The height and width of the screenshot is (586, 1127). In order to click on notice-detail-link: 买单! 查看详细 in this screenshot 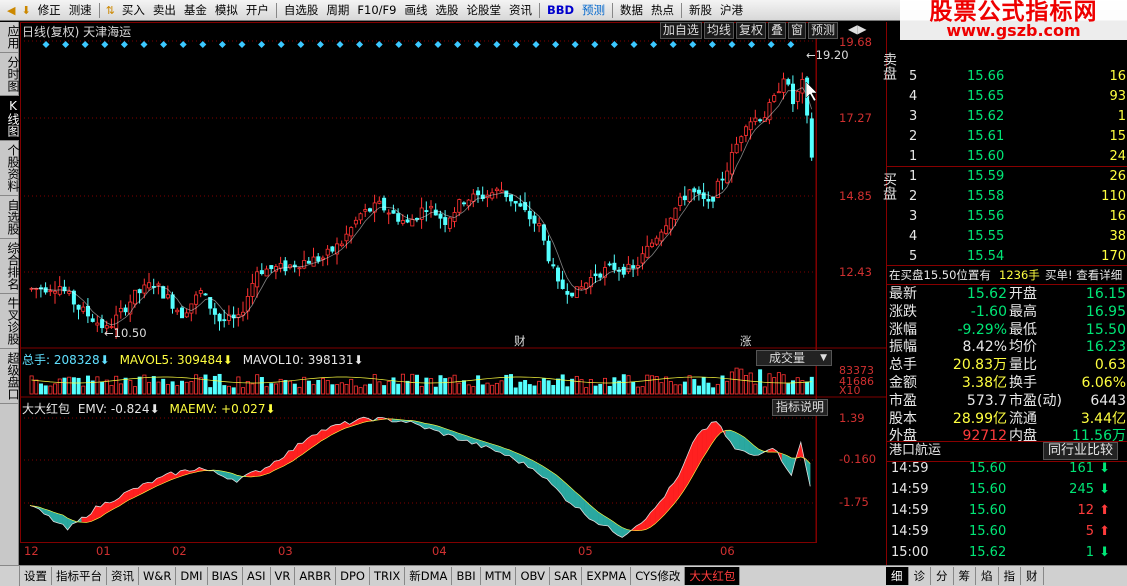, I will do `click(1083, 275)`.